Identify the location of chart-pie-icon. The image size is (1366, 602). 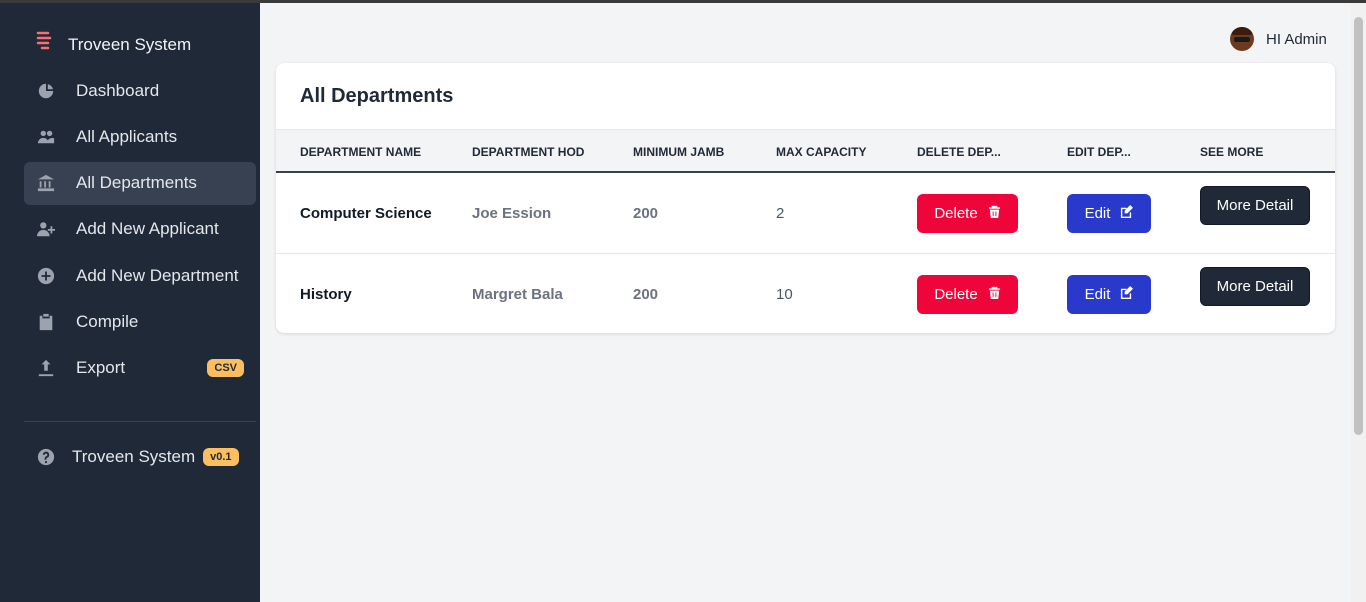
(46, 91).